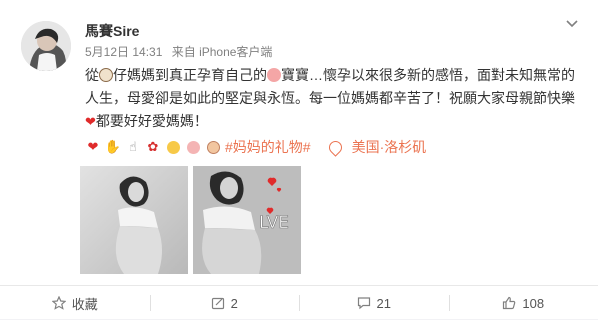 Image resolution: width=598 pixels, height=320 pixels. I want to click on comment-button: 21, so click(374, 303).